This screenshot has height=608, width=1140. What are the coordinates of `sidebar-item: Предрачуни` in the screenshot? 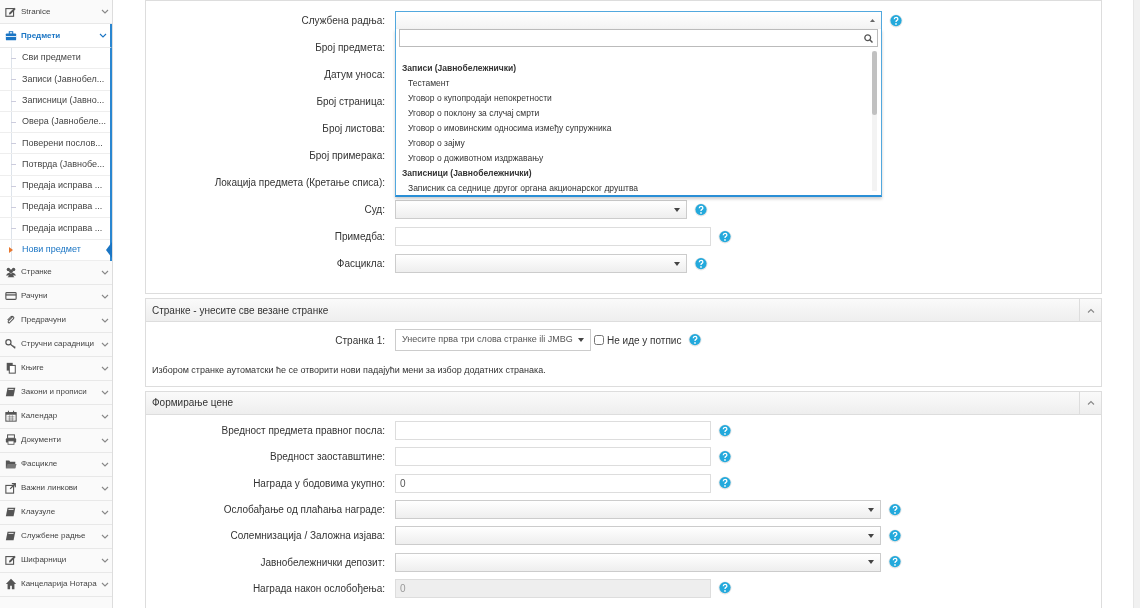 It's located at (56, 320).